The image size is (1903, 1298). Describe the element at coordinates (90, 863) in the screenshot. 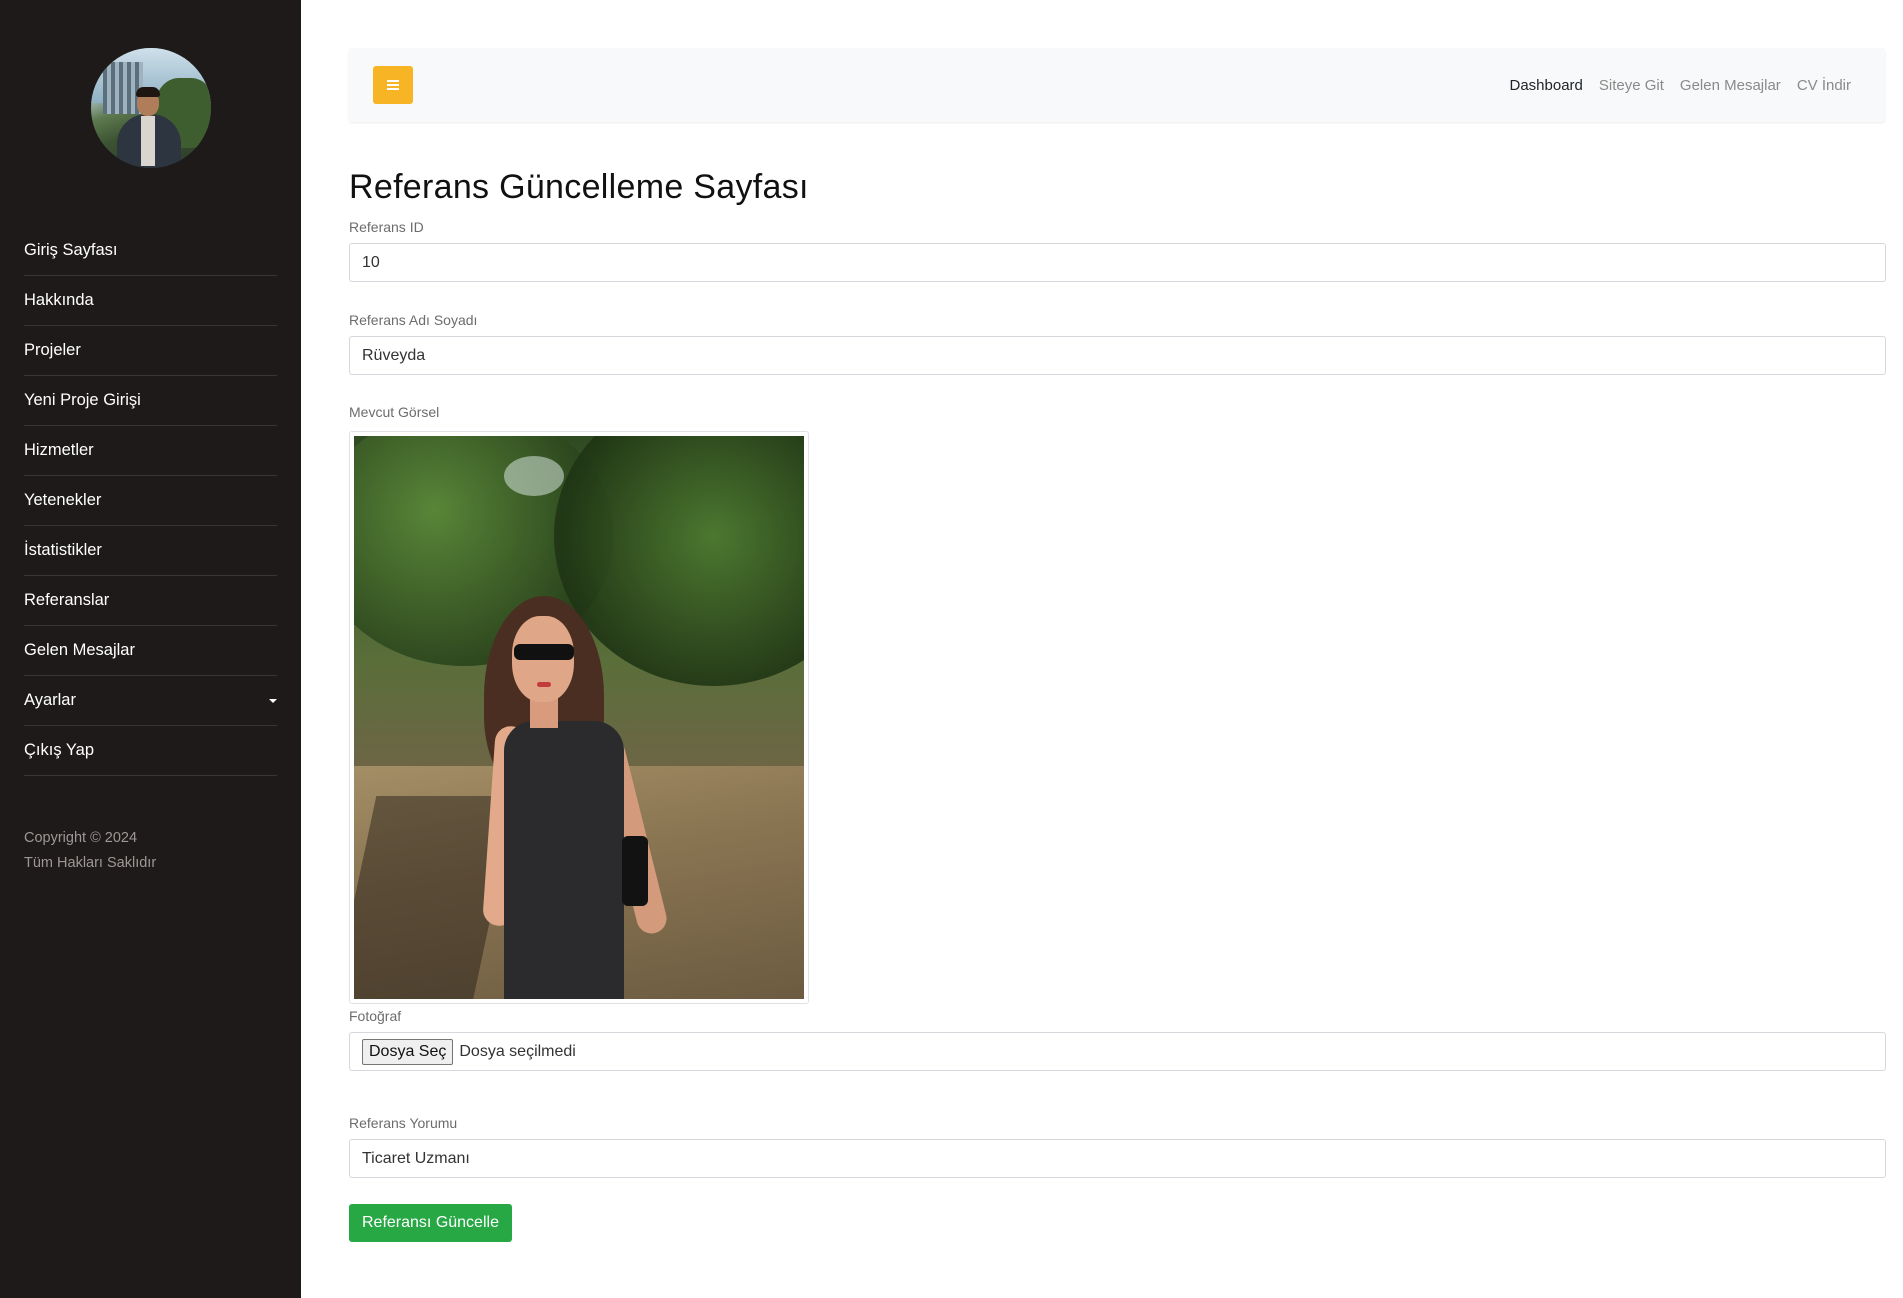

I see `rights-text: Tüm Hakları Saklıdır` at that location.